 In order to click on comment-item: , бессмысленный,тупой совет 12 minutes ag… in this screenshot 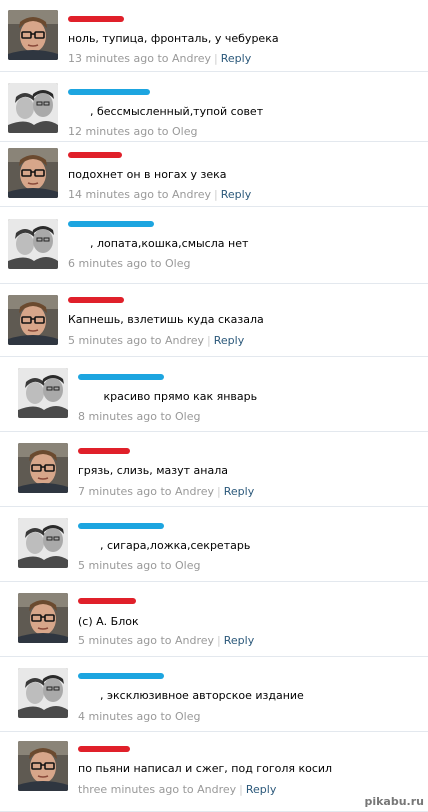, I will do `click(214, 107)`.